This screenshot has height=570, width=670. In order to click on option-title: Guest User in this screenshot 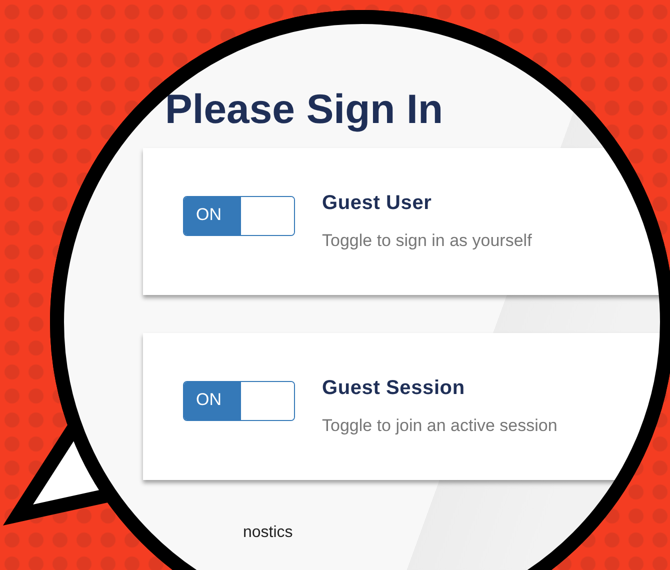, I will do `click(377, 203)`.